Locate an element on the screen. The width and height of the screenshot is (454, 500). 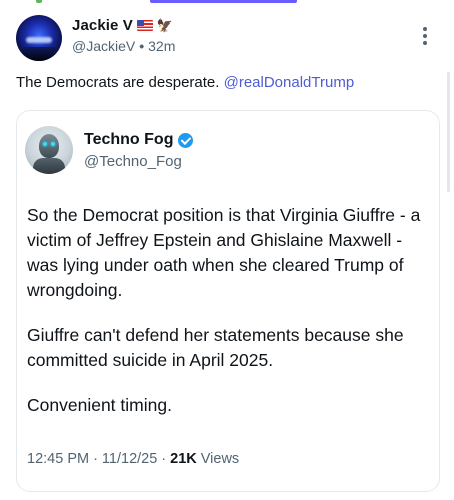
quoted-post-time: 12:45 PM is located at coordinates (58, 459).